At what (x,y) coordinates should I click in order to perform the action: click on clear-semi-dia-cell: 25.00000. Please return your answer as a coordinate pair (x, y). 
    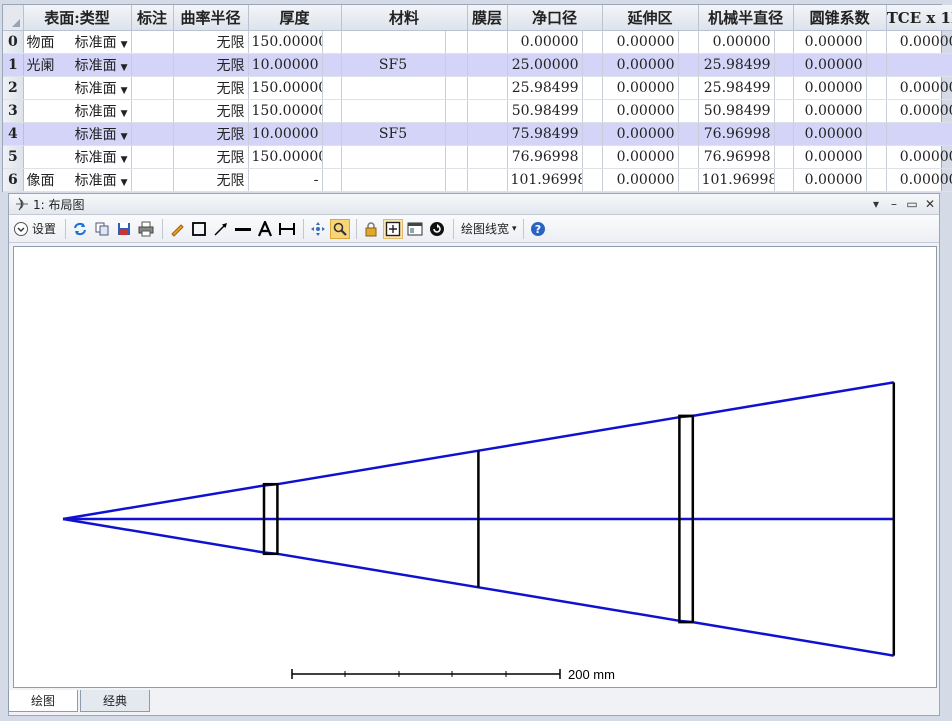
    Looking at the image, I should click on (545, 65).